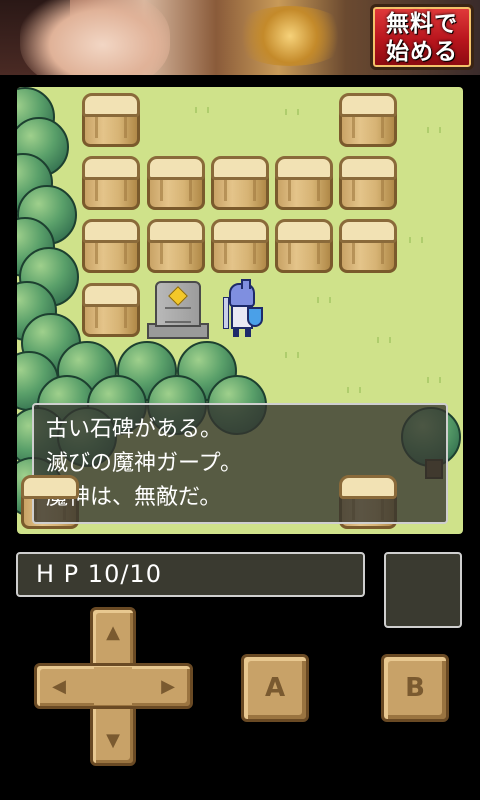 The image size is (480, 800). Describe the element at coordinates (415, 688) in the screenshot. I see `b-button: B` at that location.